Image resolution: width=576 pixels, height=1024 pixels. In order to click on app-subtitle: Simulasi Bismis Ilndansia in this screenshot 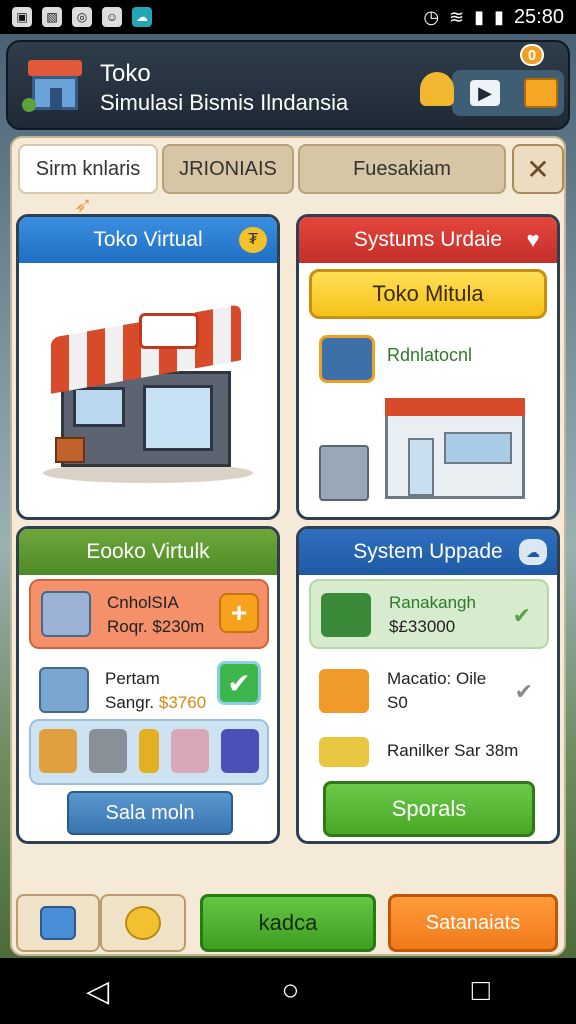, I will do `click(224, 102)`.